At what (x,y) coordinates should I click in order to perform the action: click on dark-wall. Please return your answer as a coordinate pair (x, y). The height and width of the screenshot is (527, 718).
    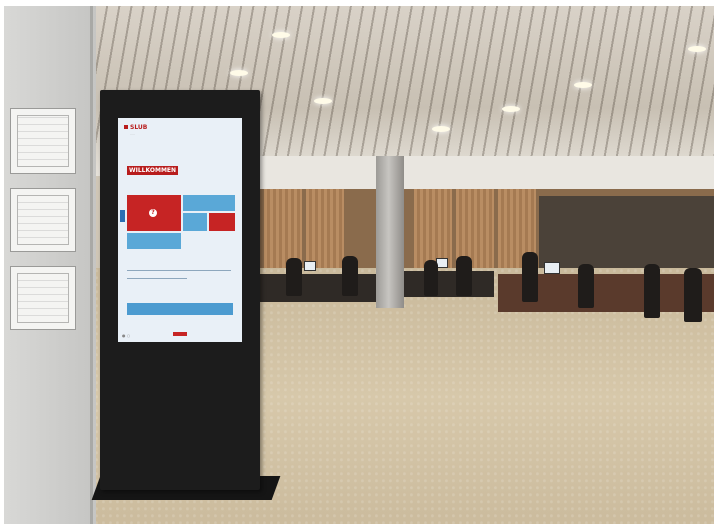
    Looking at the image, I should click on (626, 236).